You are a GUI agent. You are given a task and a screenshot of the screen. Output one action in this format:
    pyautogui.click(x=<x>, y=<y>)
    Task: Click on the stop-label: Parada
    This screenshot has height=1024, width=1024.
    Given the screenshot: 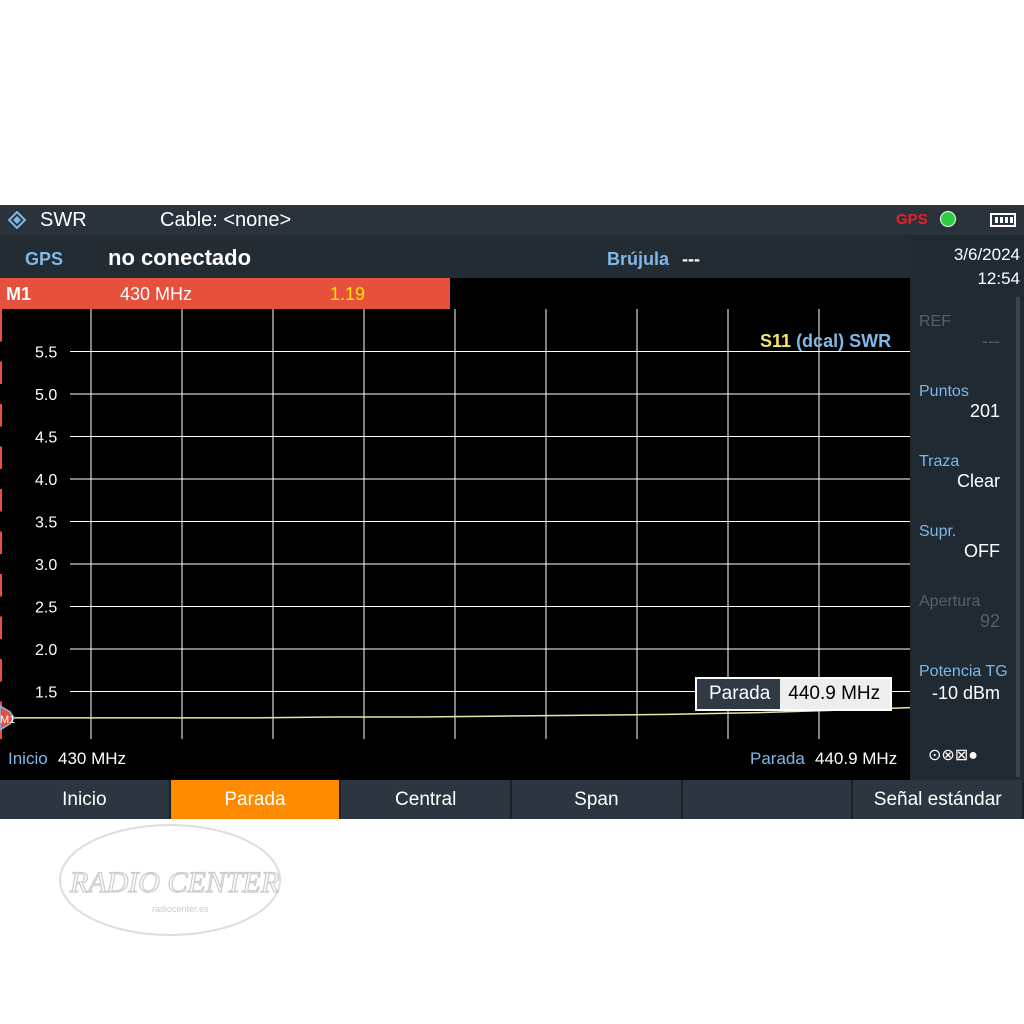 What is the action you would take?
    pyautogui.click(x=777, y=758)
    